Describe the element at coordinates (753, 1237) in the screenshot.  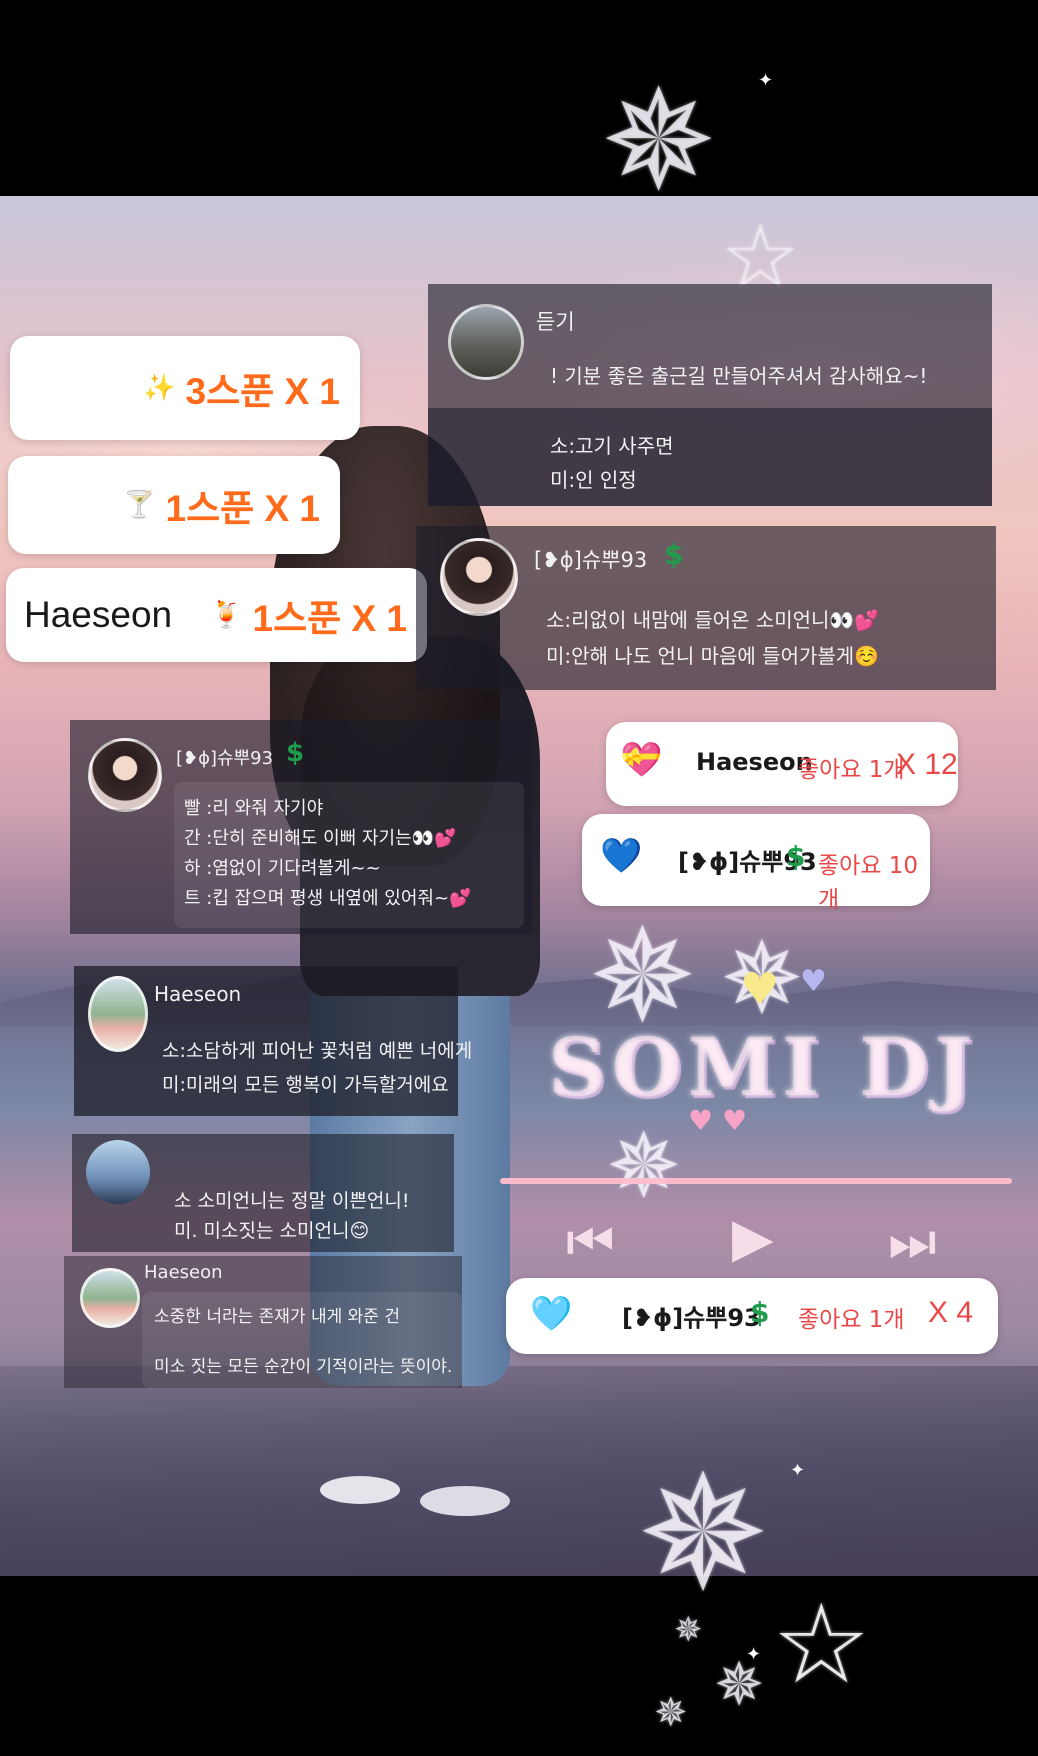
I see `play-button: ▶` at that location.